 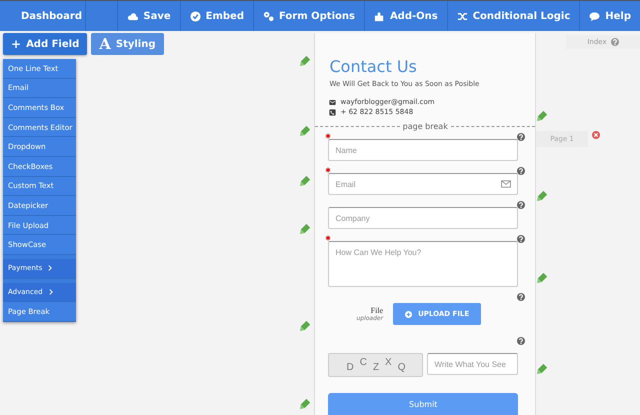 I want to click on text-area: How Can We Help You?, so click(x=423, y=264).